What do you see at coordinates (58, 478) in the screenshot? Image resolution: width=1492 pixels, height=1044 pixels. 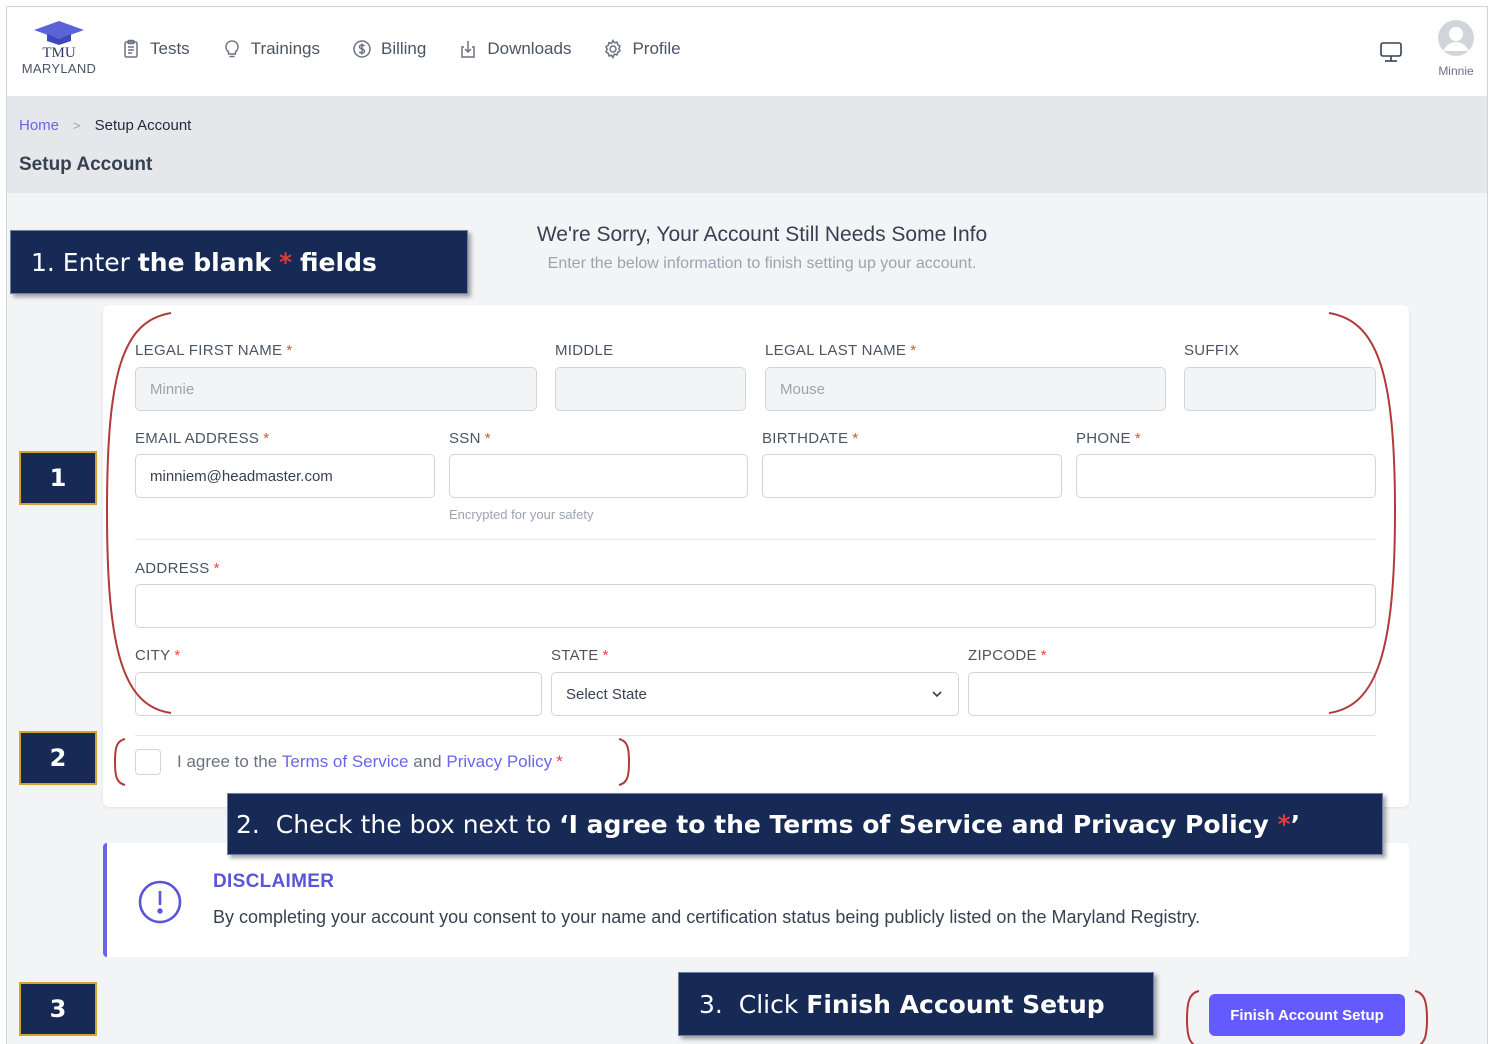 I see `step-1-badge: 1` at bounding box center [58, 478].